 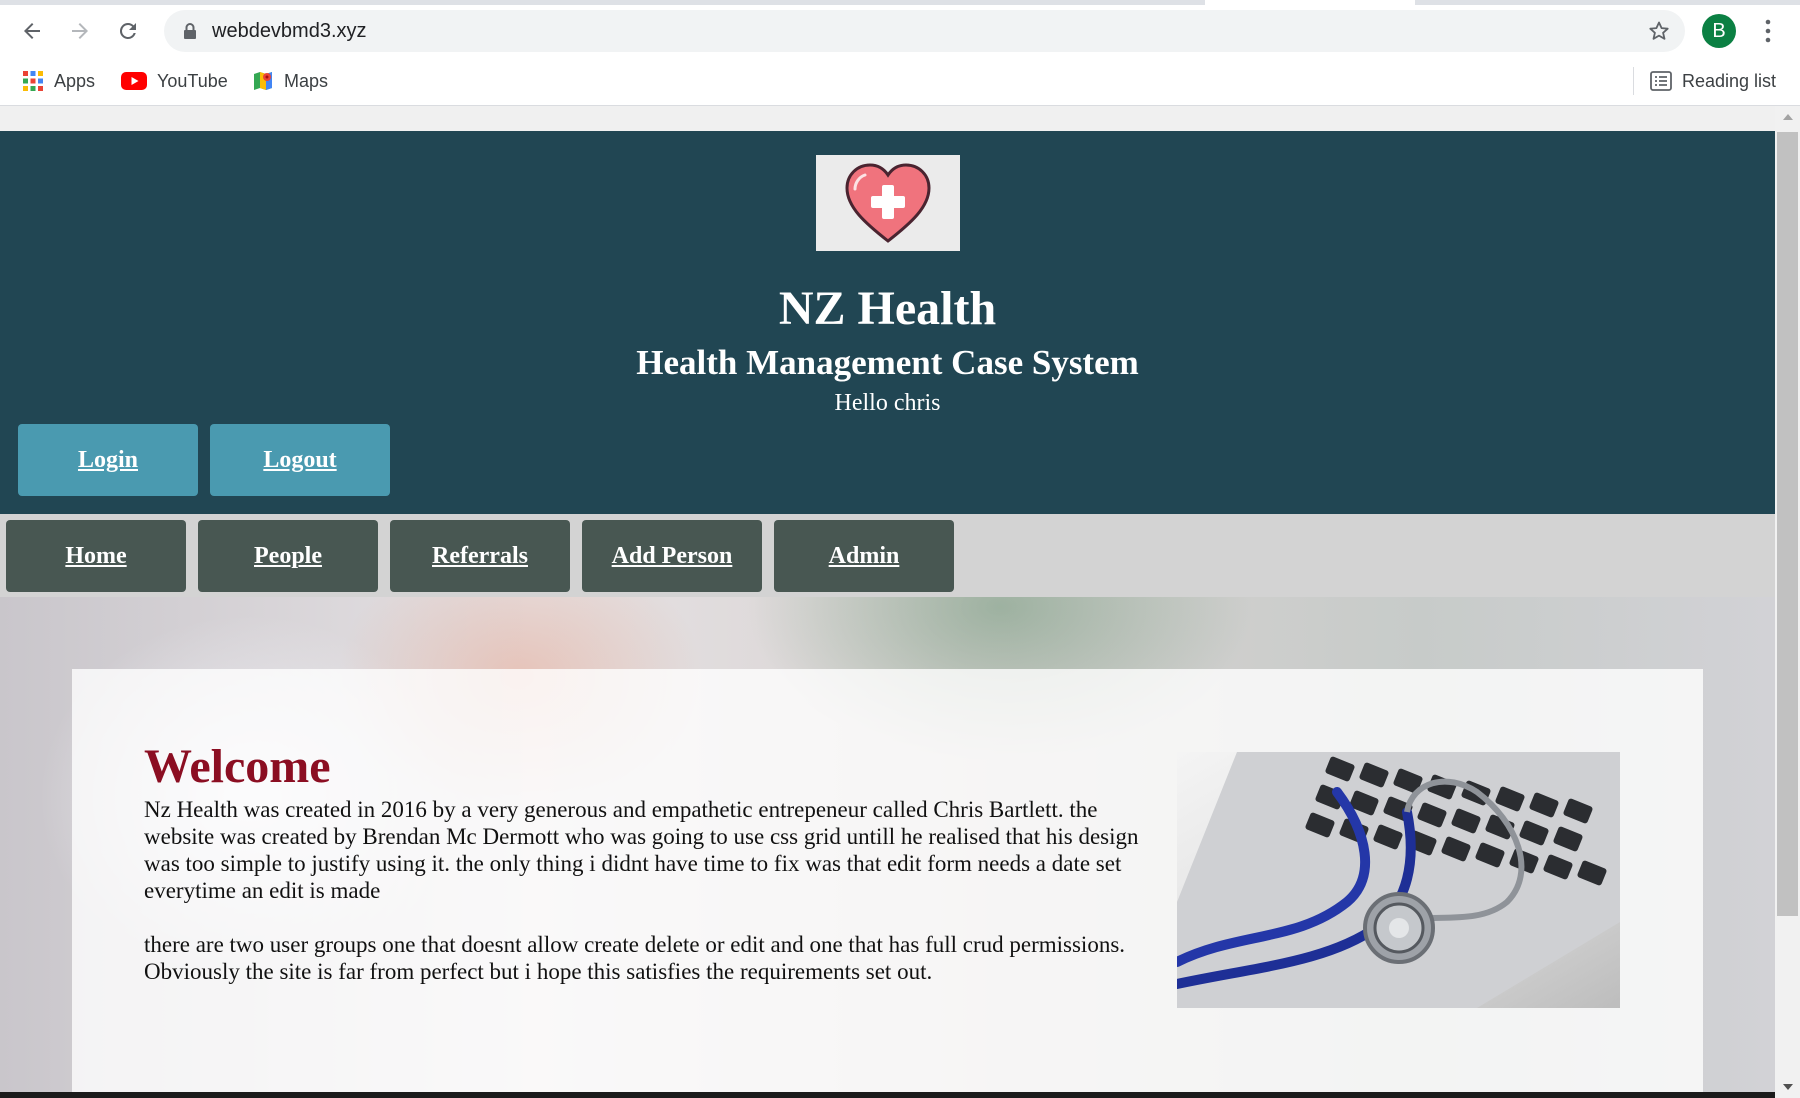 What do you see at coordinates (1729, 80) in the screenshot?
I see `reading-list-label: Reading list` at bounding box center [1729, 80].